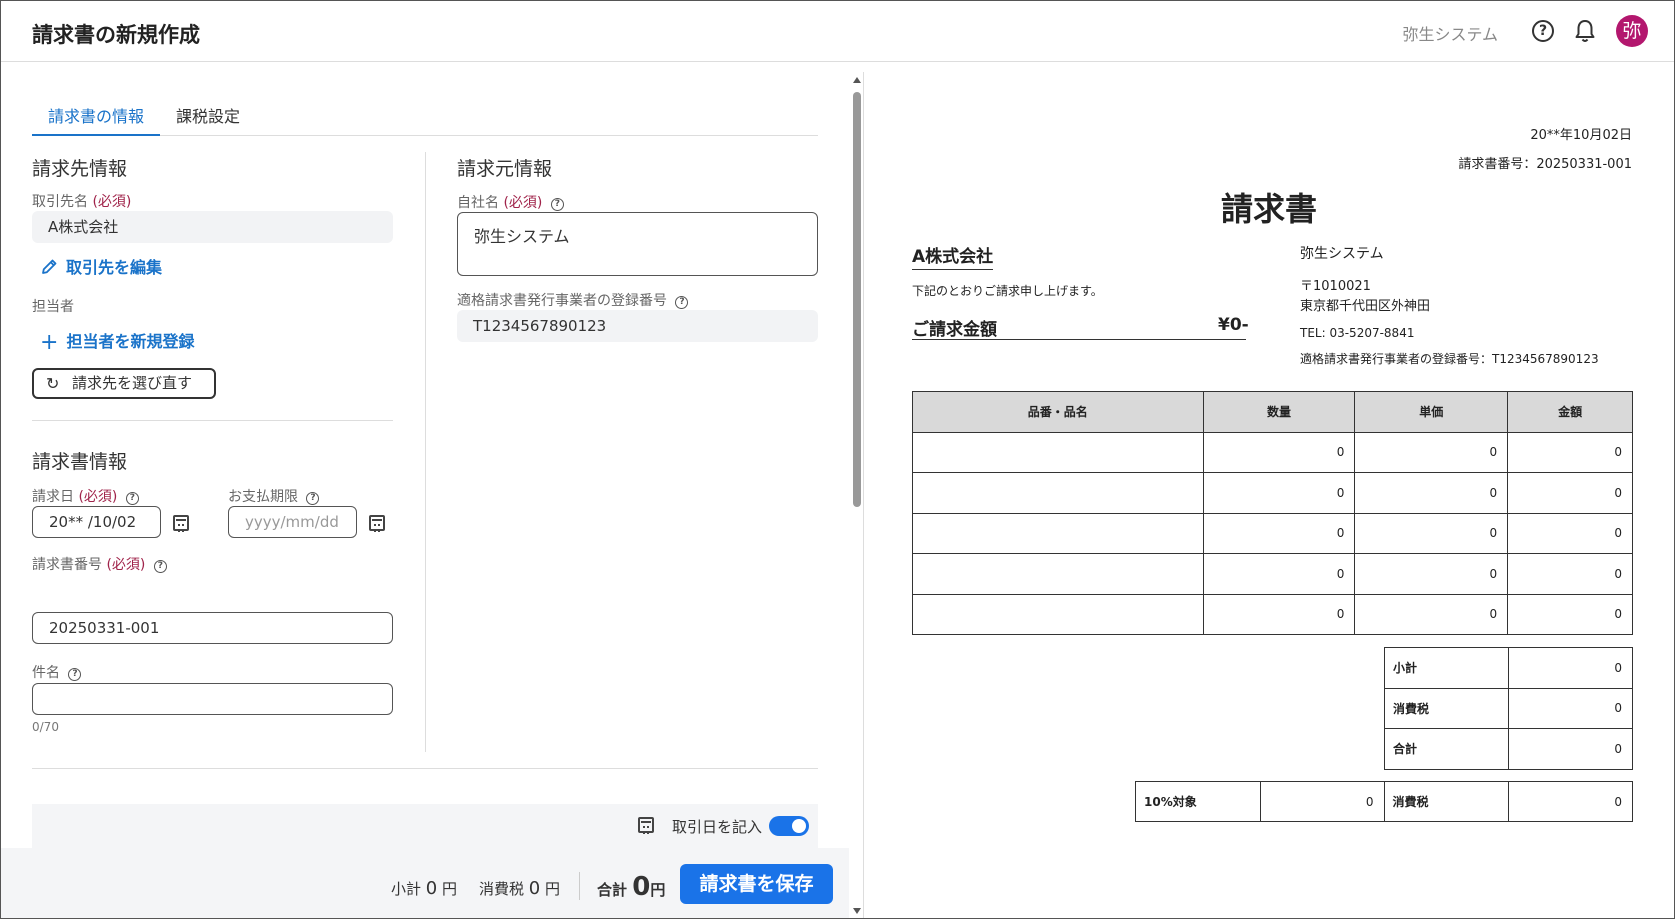 The height and width of the screenshot is (919, 1675). Describe the element at coordinates (80, 462) in the screenshot. I see `invoice-info-title: 請求書情報` at that location.